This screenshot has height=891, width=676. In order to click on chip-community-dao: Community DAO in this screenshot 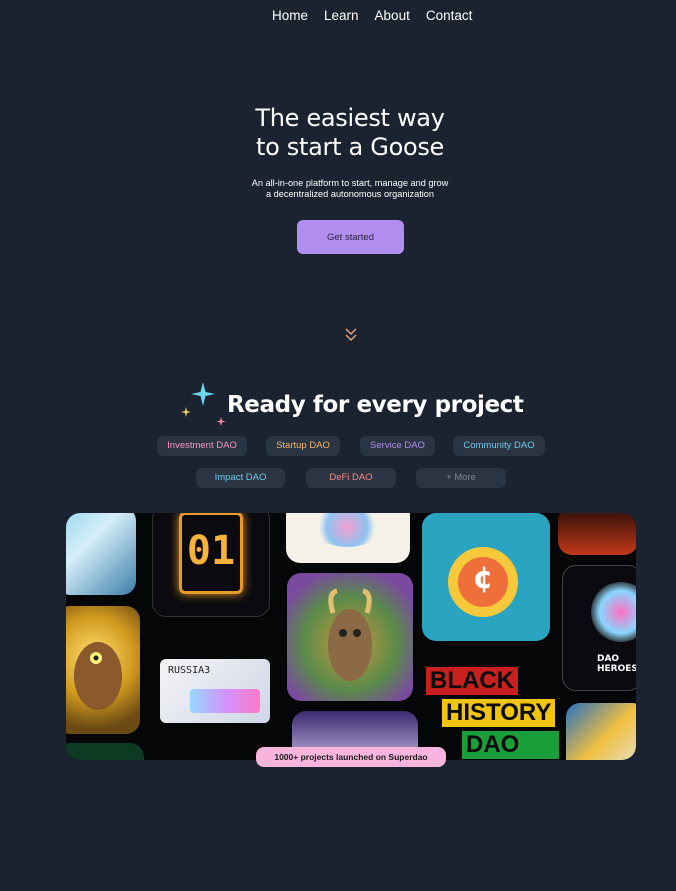, I will do `click(499, 446)`.